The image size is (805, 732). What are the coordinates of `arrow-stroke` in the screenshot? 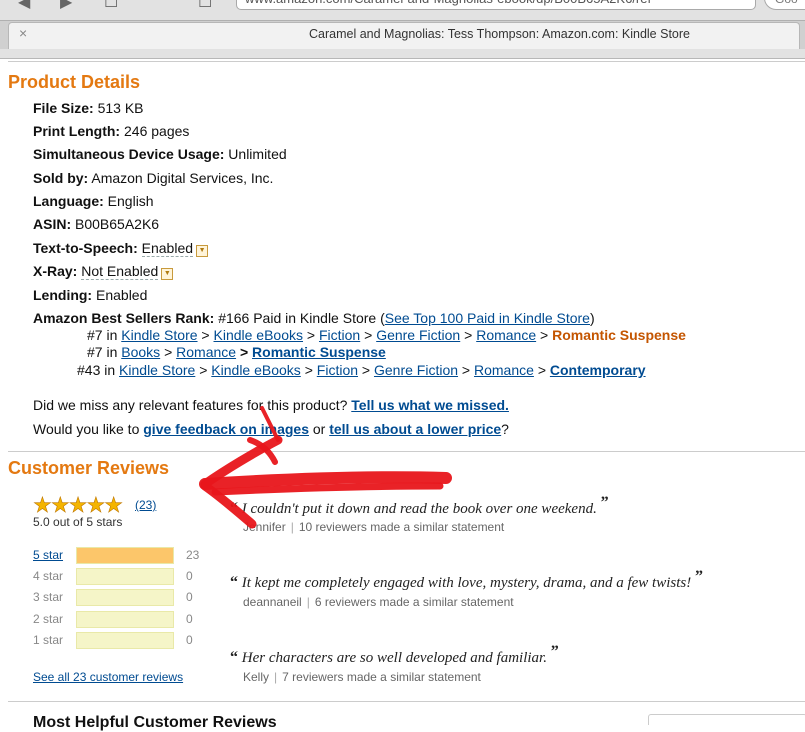 It's located at (270, 424).